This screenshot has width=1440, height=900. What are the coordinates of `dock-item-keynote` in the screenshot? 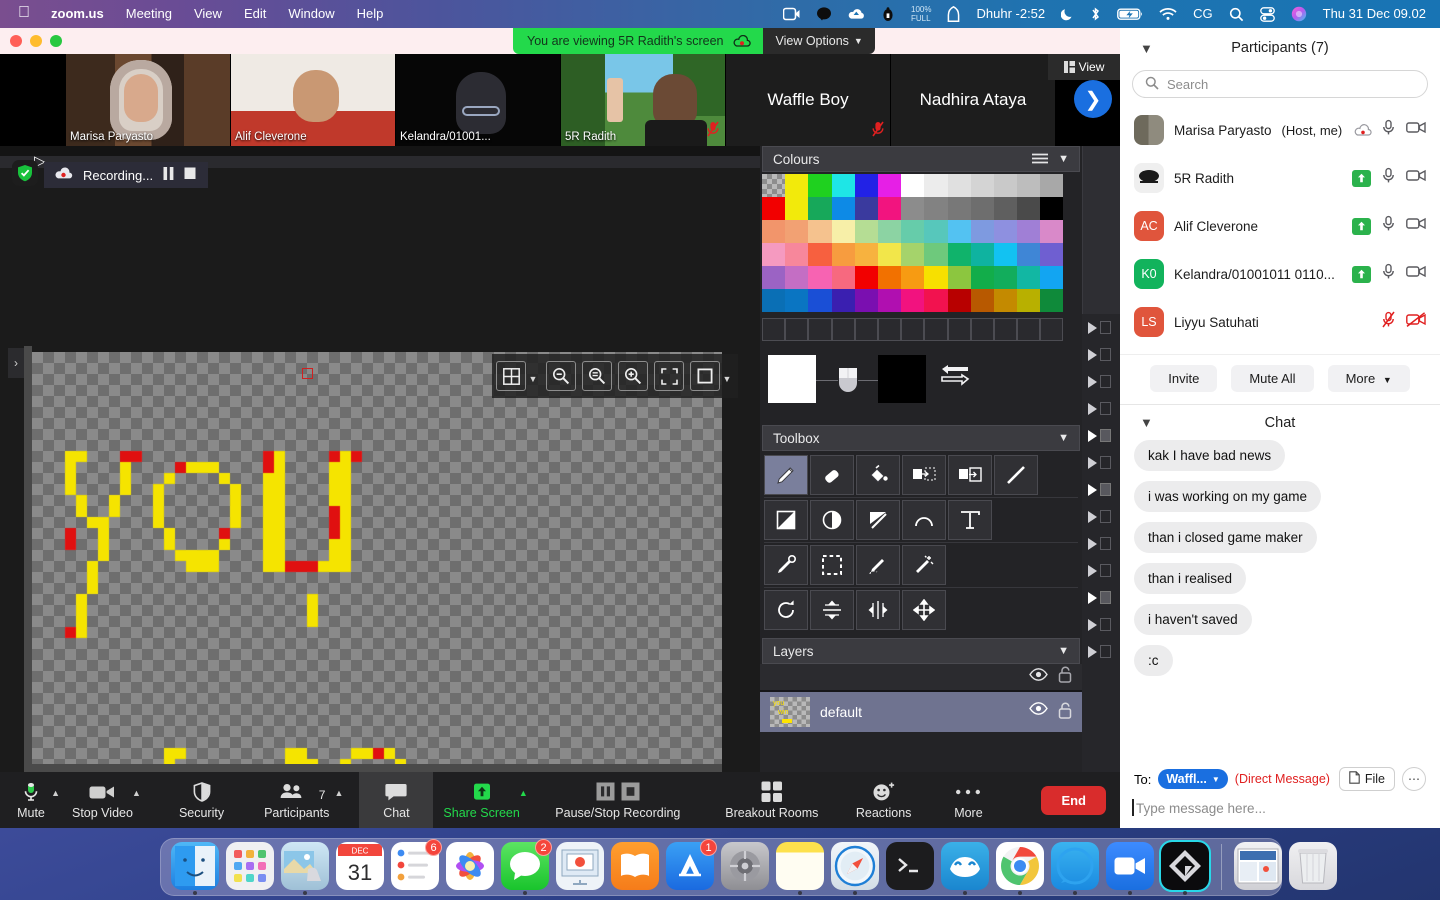 It's located at (580, 866).